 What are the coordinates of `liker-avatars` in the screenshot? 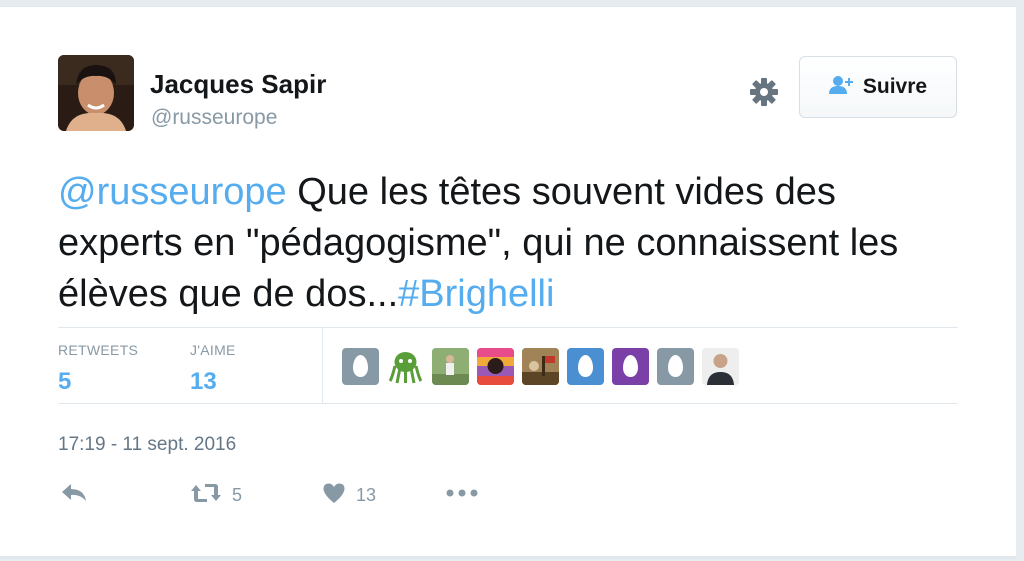 It's located at (540, 366).